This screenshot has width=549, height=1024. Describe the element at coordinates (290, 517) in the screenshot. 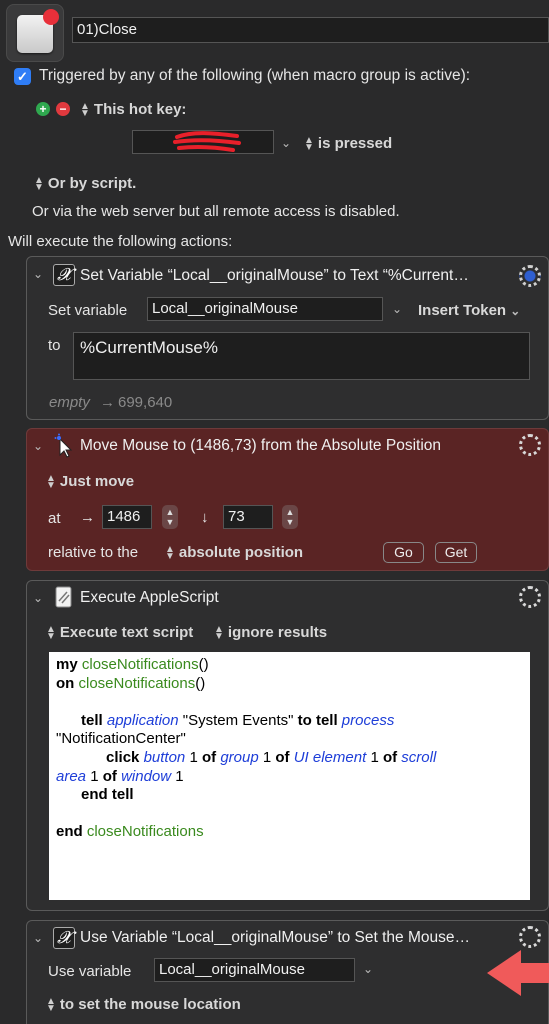

I see `y-stepper: ▲ ▼` at that location.